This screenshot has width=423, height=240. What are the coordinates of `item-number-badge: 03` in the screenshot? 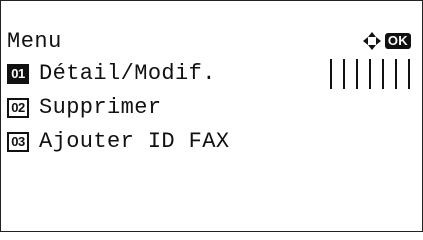 It's located at (18, 142).